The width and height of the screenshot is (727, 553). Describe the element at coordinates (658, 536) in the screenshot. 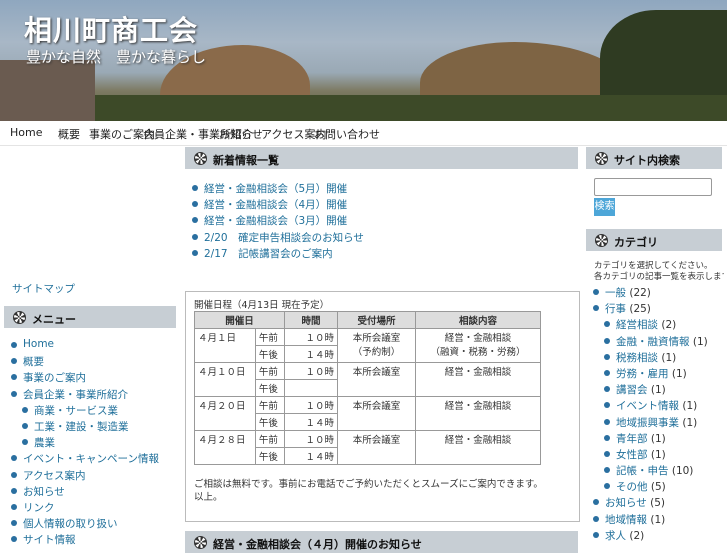

I see `category-item: 求人 (2)` at that location.